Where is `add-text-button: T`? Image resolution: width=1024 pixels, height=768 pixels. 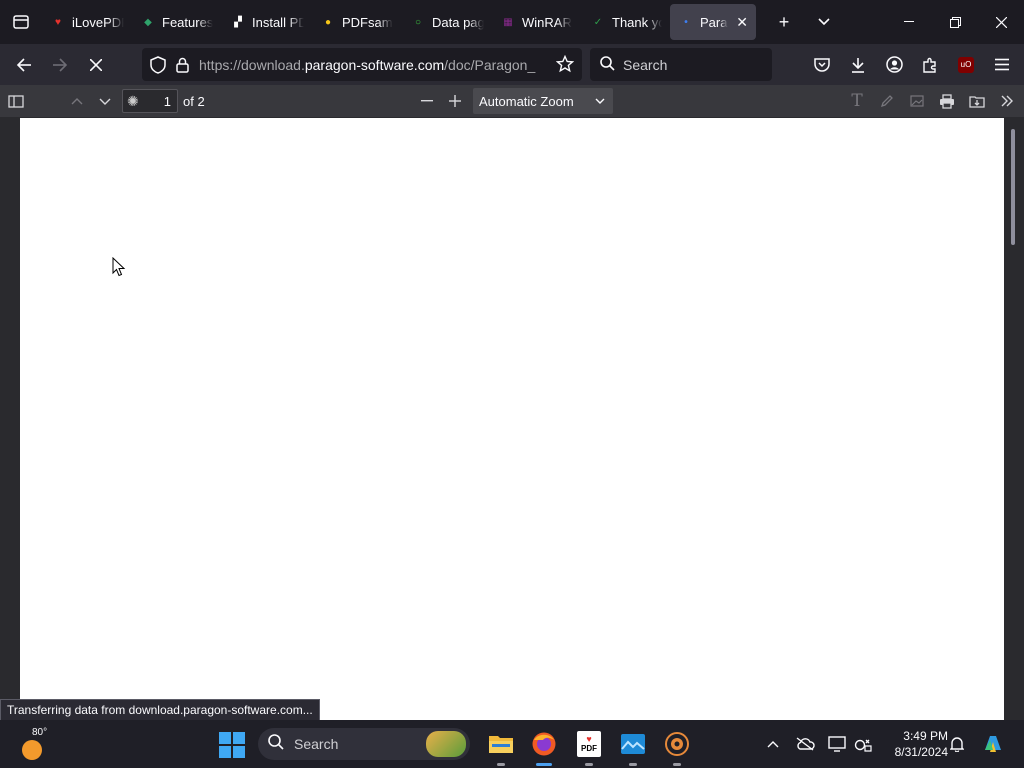 add-text-button: T is located at coordinates (857, 101).